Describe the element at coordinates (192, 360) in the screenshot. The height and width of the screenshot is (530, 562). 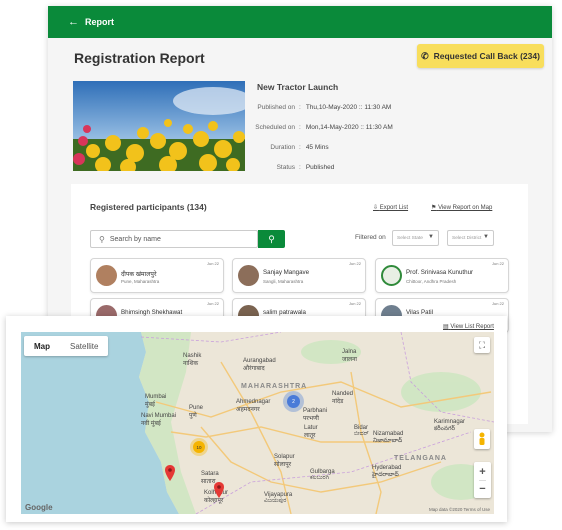
I see `map-label-nashik: Nashik नाशिक` at that location.